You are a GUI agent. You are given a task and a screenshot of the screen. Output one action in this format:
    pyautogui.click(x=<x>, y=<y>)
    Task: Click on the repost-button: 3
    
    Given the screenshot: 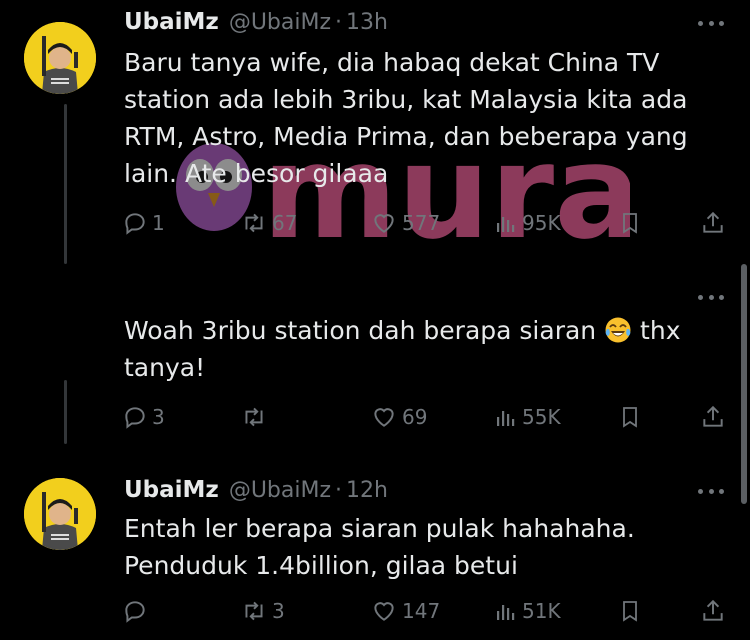 What is the action you would take?
    pyautogui.click(x=262, y=611)
    